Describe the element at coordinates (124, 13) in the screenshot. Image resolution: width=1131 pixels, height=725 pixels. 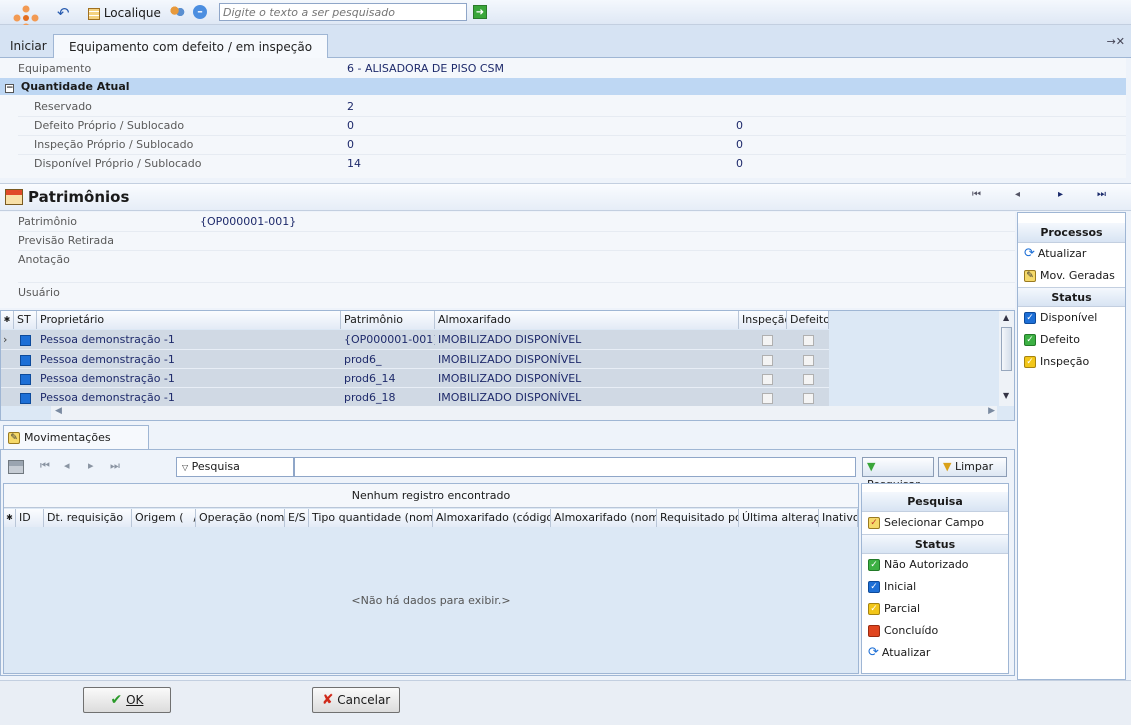
I see `locate-button: Localique` at that location.